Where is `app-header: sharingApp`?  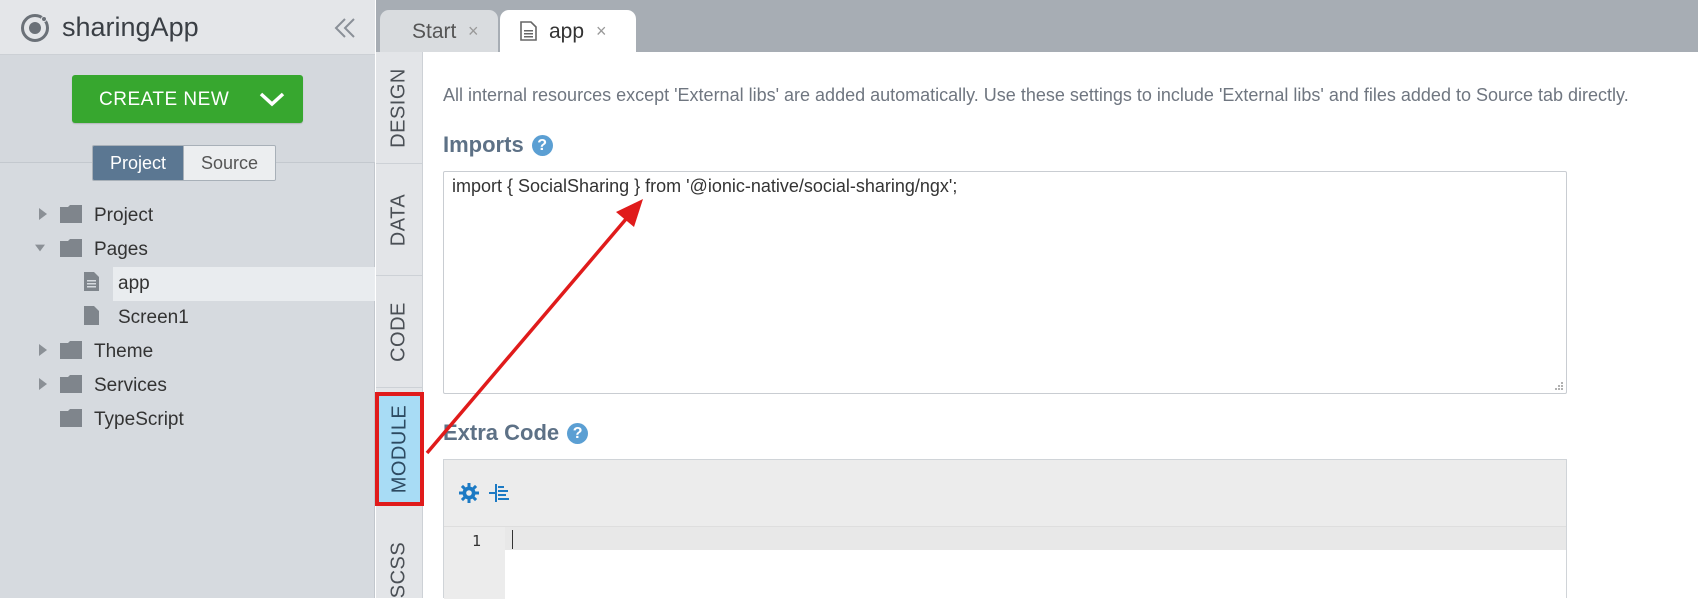
app-header: sharingApp is located at coordinates (187, 27).